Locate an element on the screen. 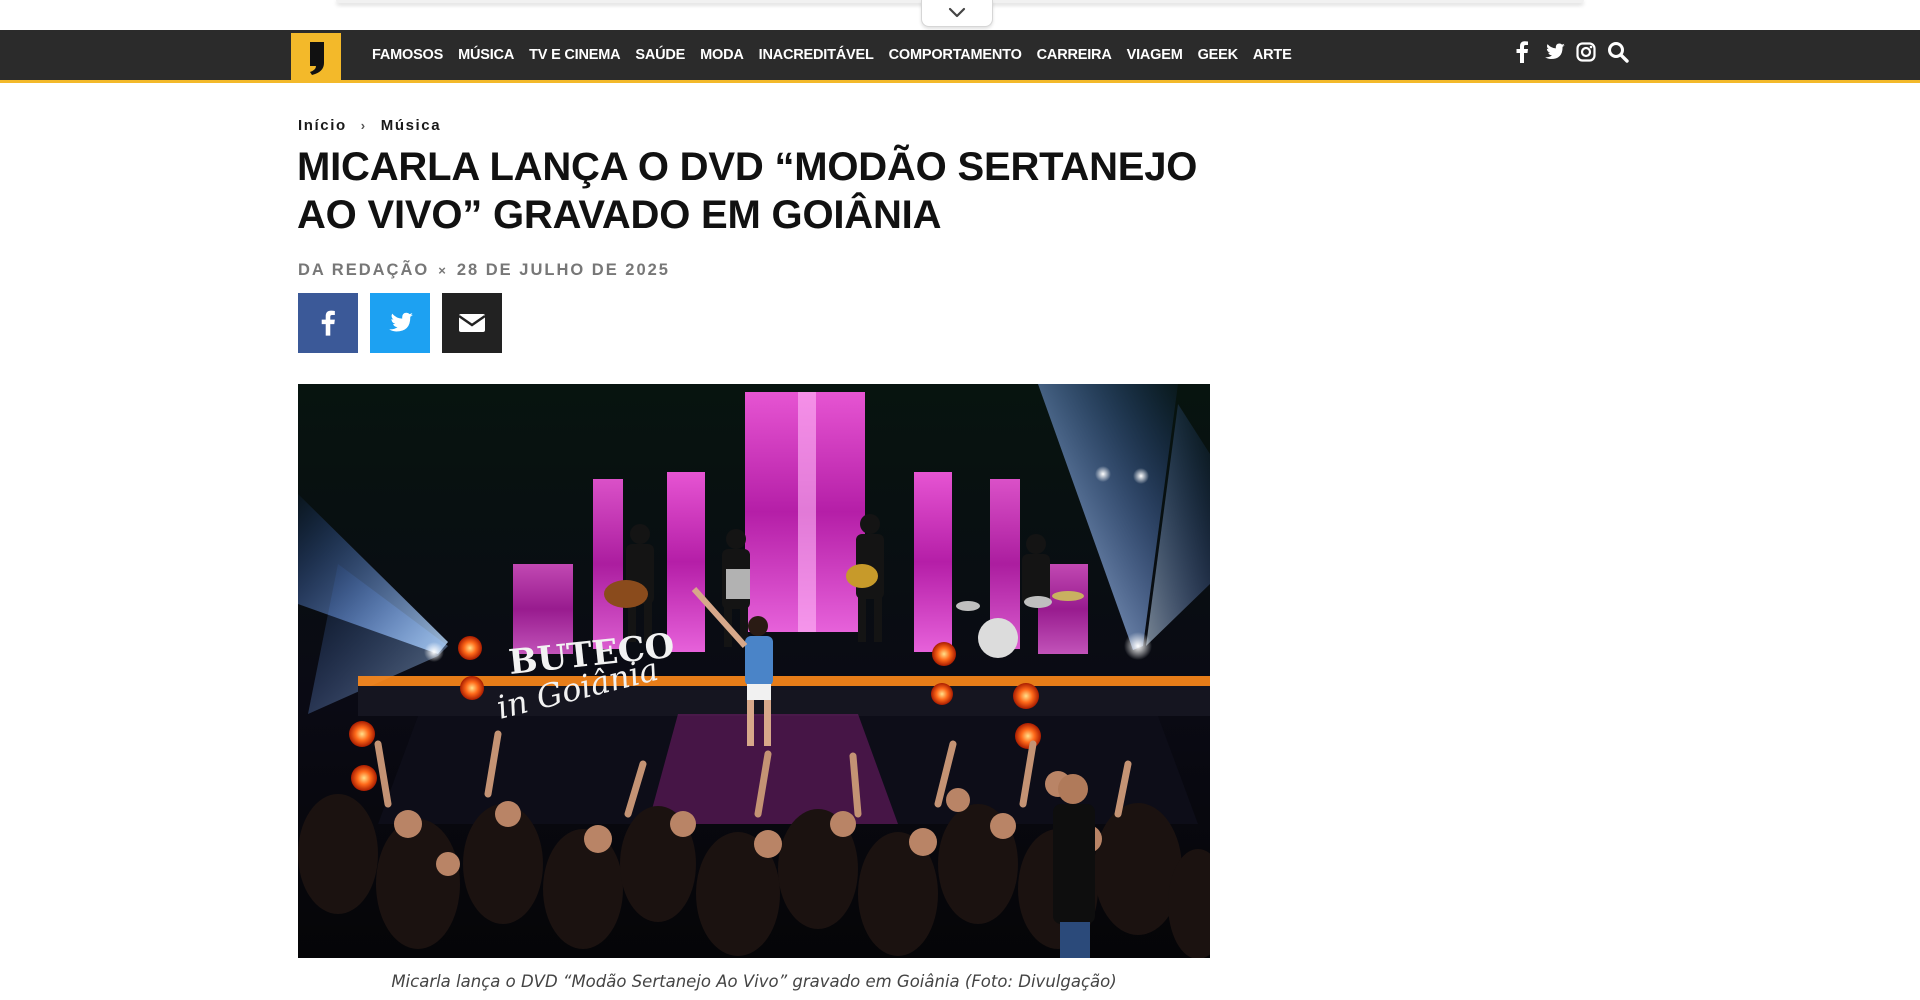 Image resolution: width=1920 pixels, height=1000 pixels. nav-item-famosos: FAMOSOS is located at coordinates (407, 55).